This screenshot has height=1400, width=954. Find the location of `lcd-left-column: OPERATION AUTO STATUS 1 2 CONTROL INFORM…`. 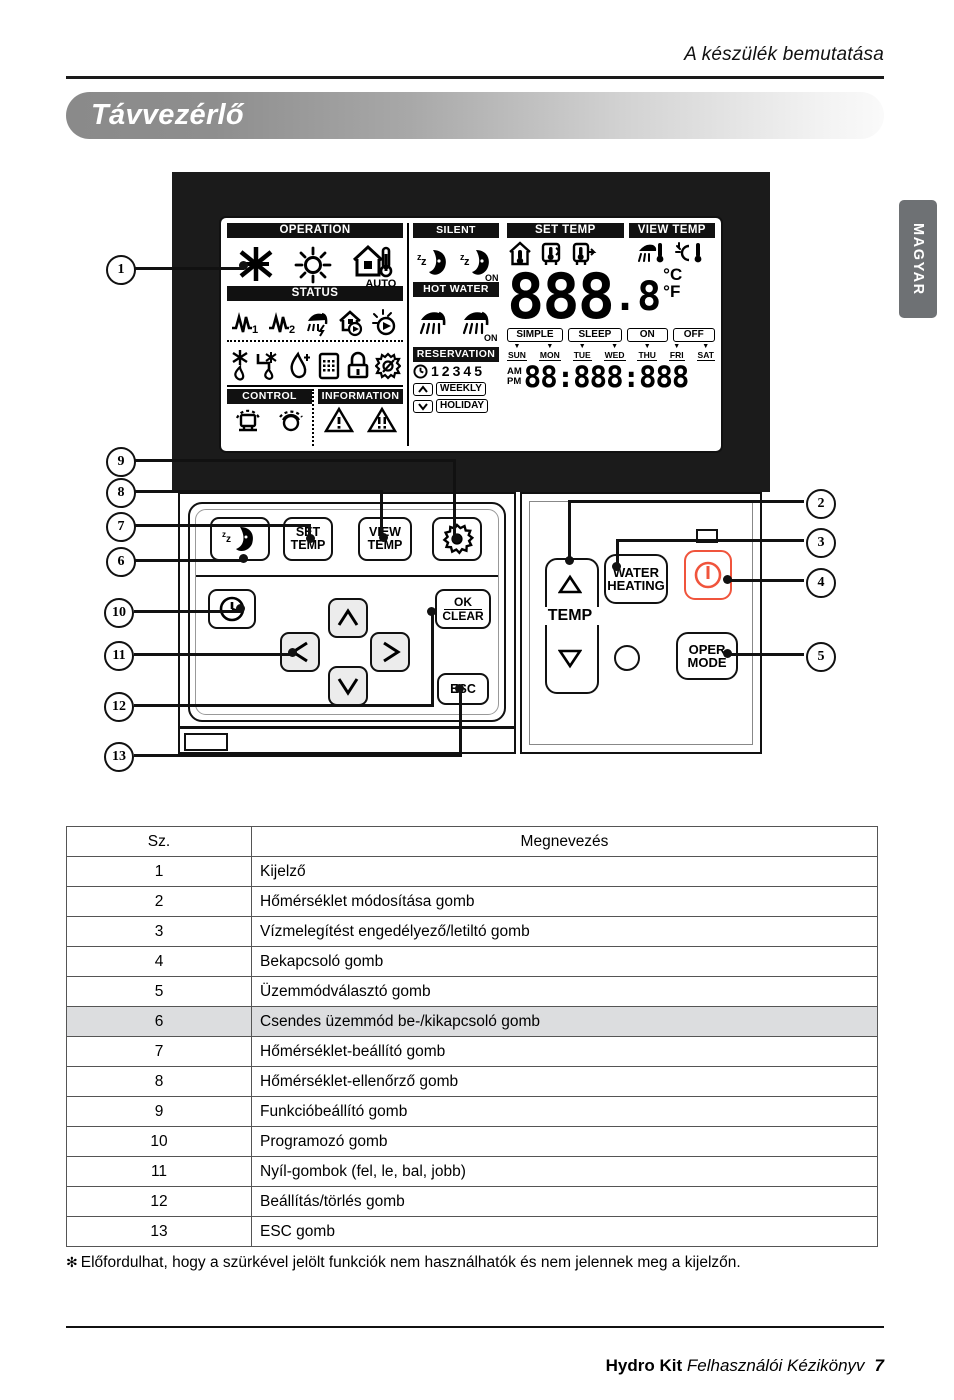

lcd-left-column: OPERATION AUTO STATUS 1 2 CONTROL INFORM… is located at coordinates (315, 334).